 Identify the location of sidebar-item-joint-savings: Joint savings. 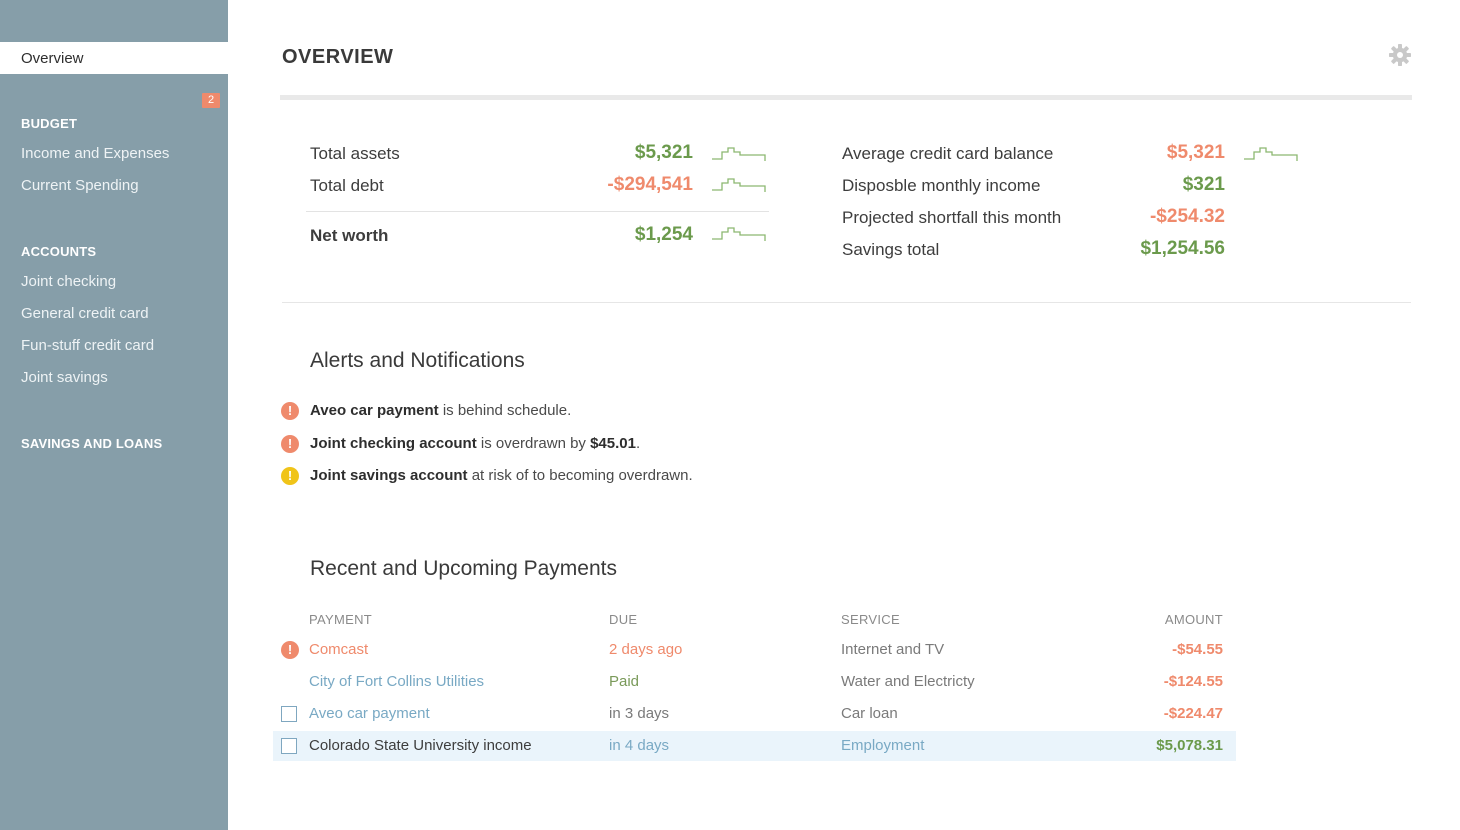
(64, 377).